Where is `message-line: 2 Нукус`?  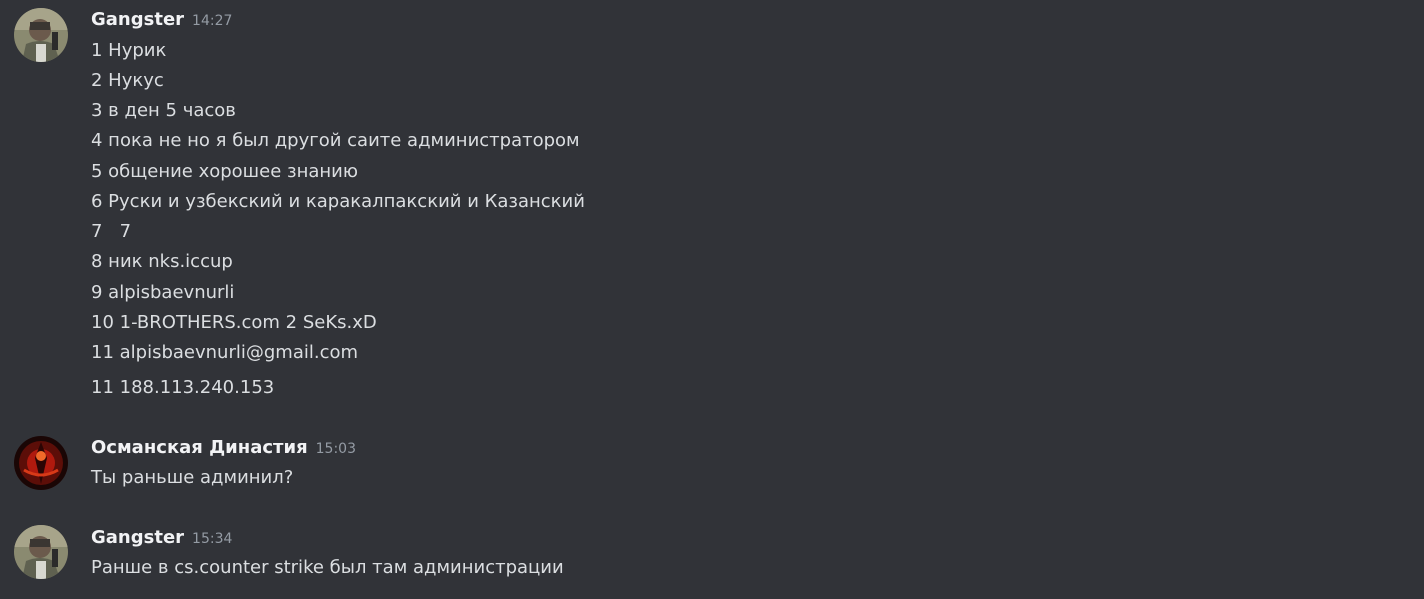
message-line: 2 Нукус is located at coordinates (127, 80).